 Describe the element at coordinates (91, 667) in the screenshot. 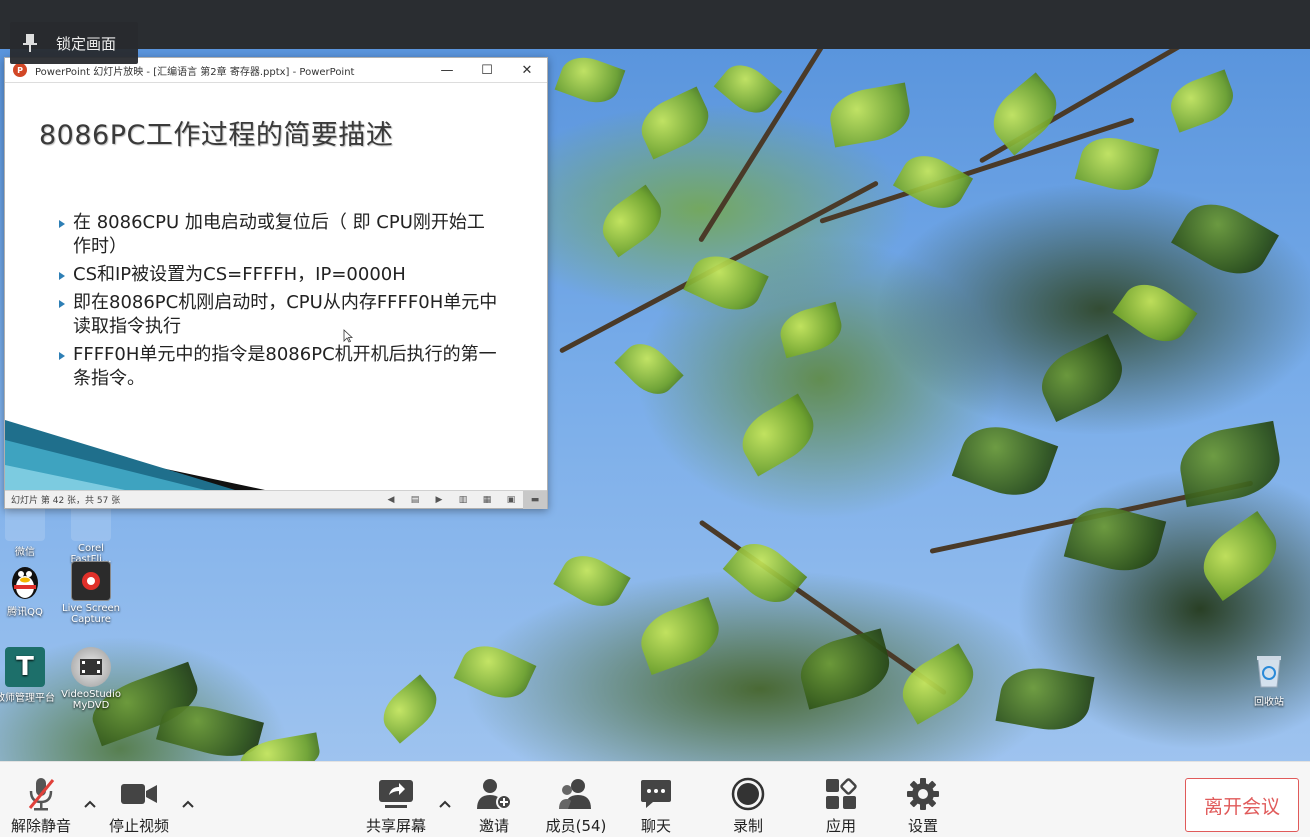

I see `videostudio-icon` at that location.